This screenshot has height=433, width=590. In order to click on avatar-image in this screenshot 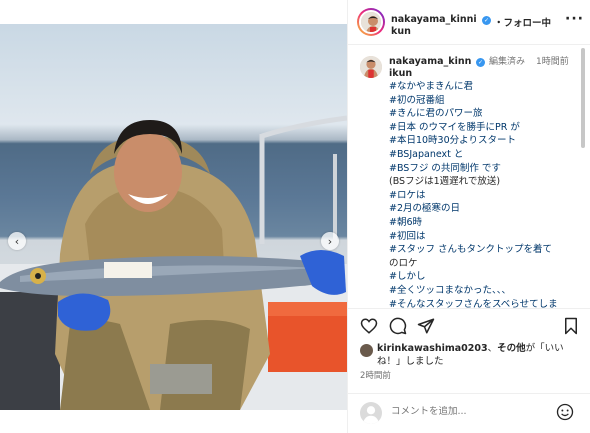, I will do `click(371, 67)`.